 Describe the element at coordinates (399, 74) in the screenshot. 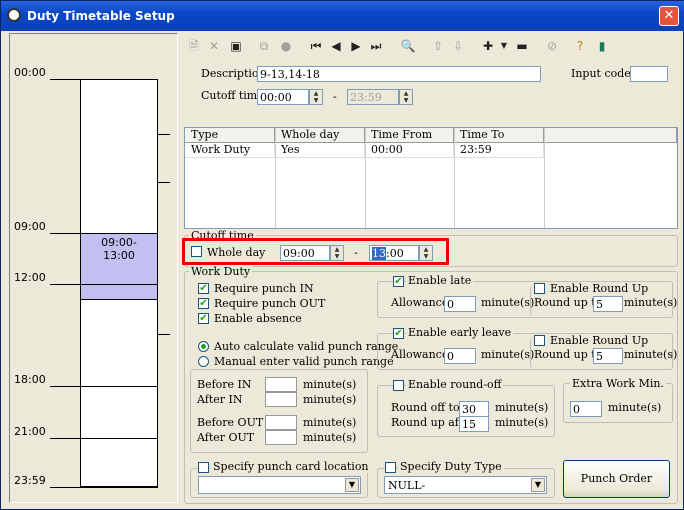

I see `description-input: 9-13,14-18` at that location.